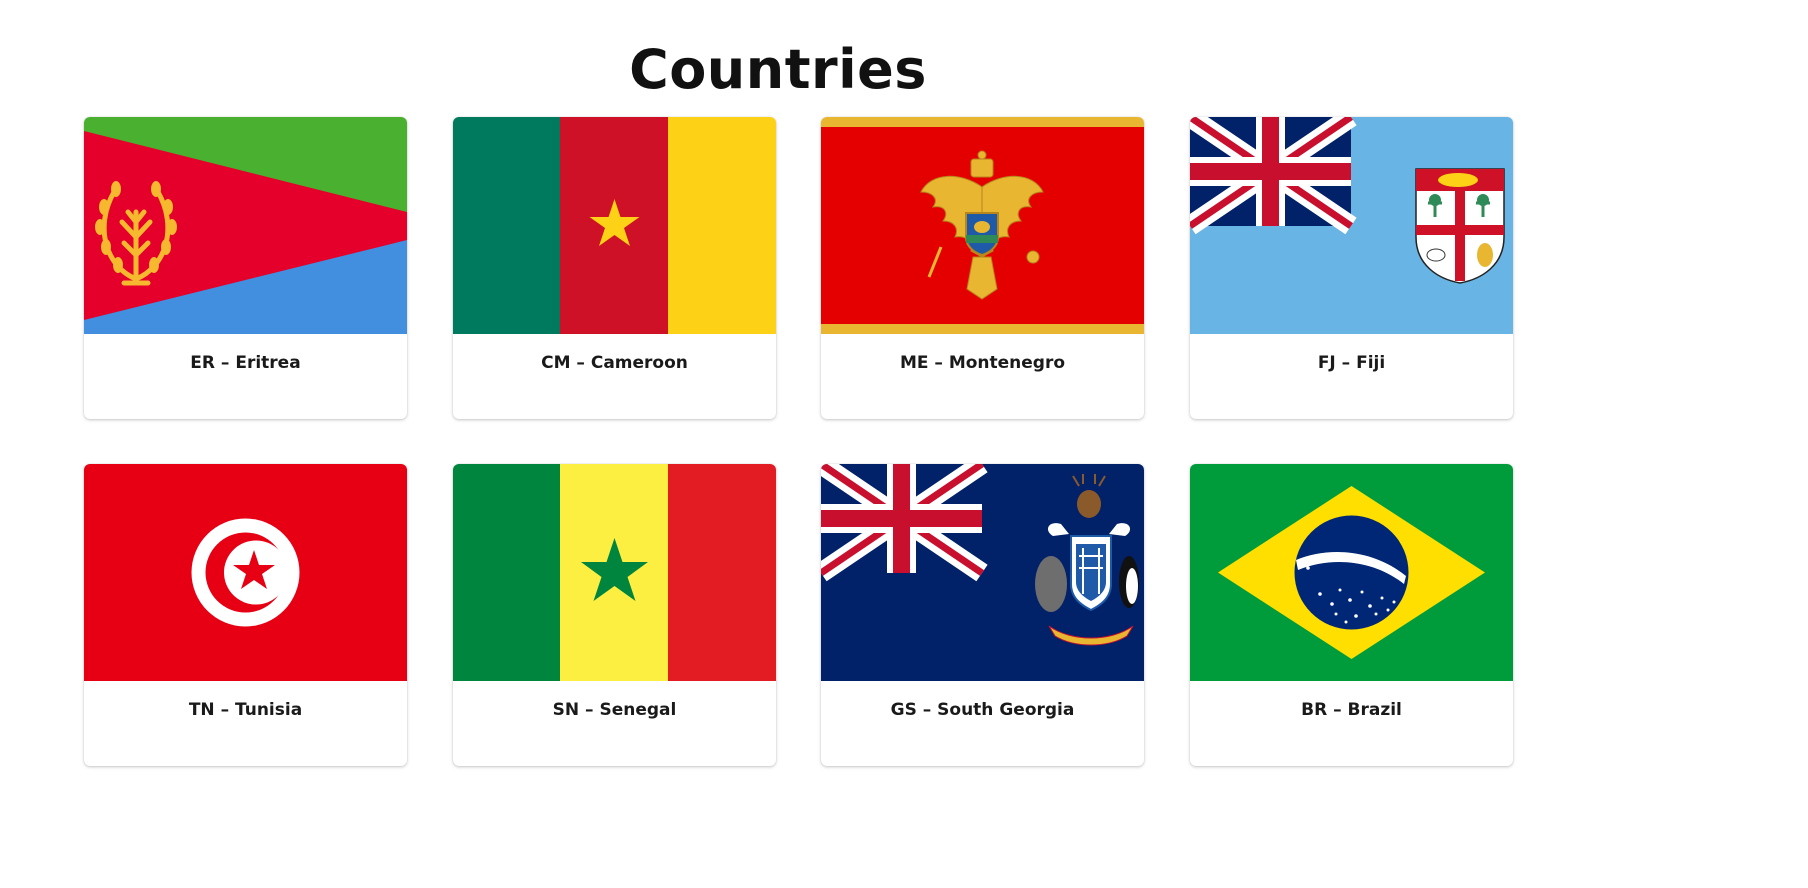 This screenshot has height=888, width=1808. I want to click on eritrea-flag-icon, so click(245, 225).